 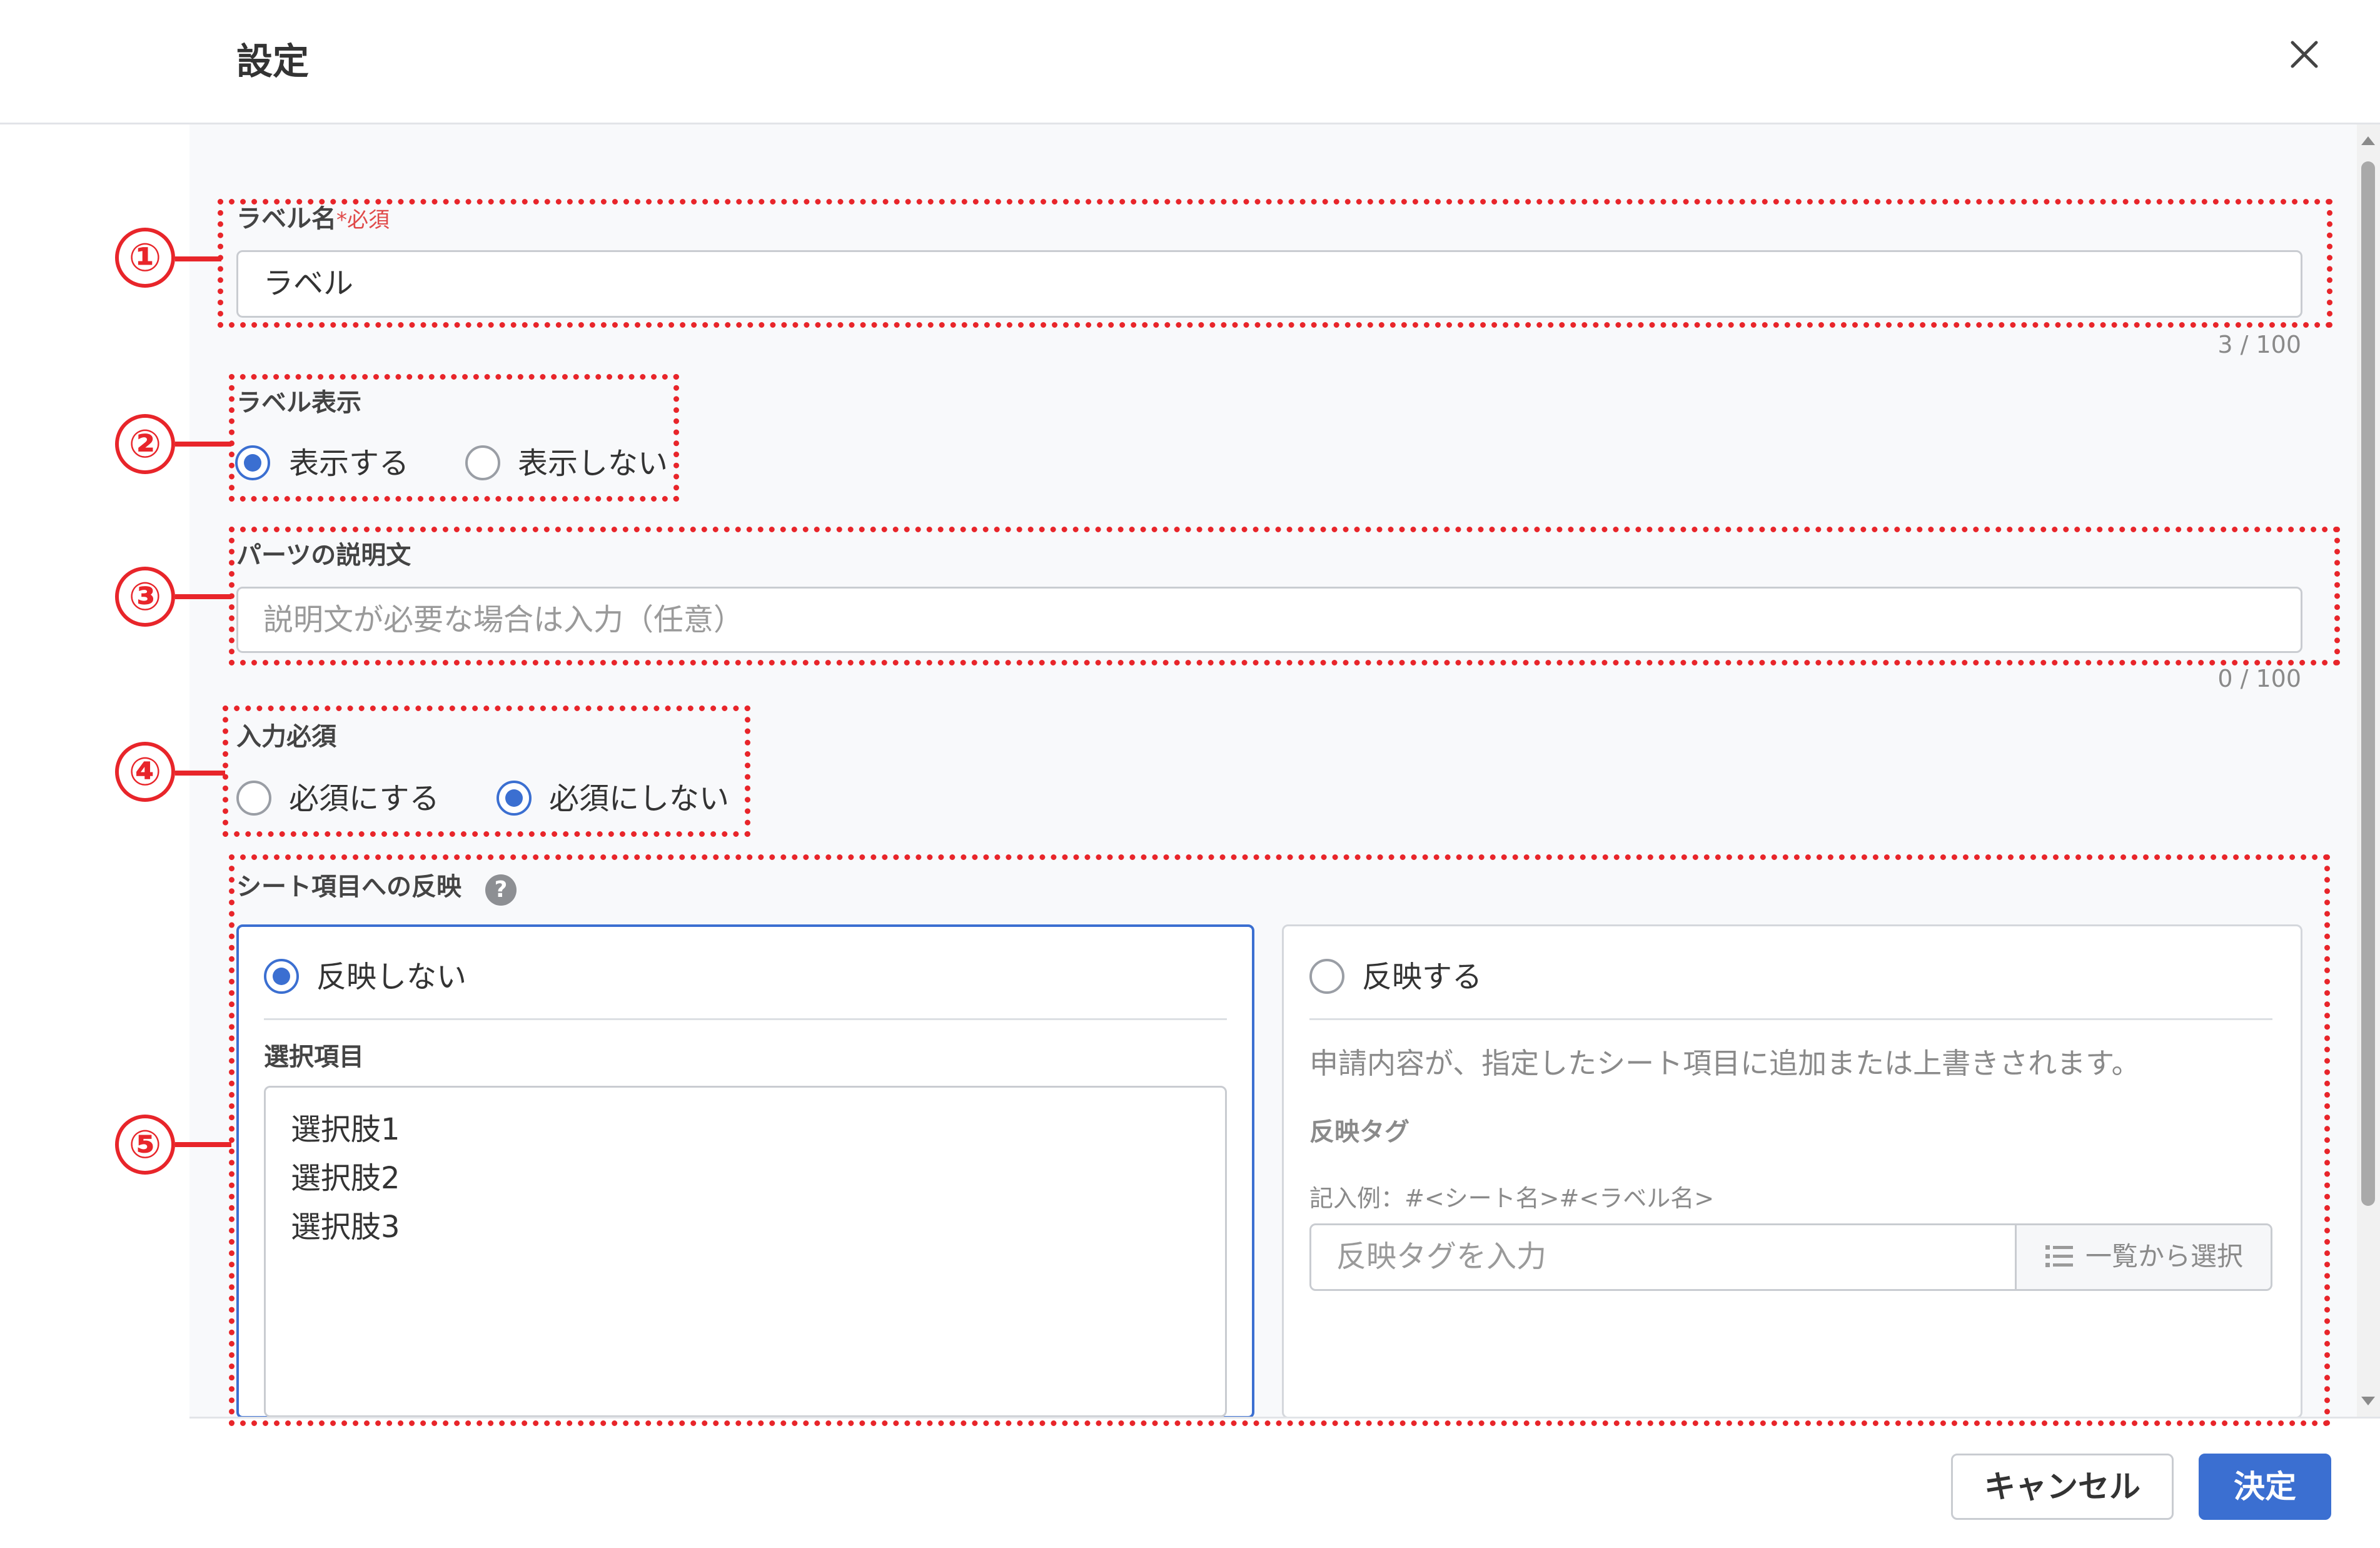 I want to click on cancel-button: キャンセル, so click(x=2062, y=1487).